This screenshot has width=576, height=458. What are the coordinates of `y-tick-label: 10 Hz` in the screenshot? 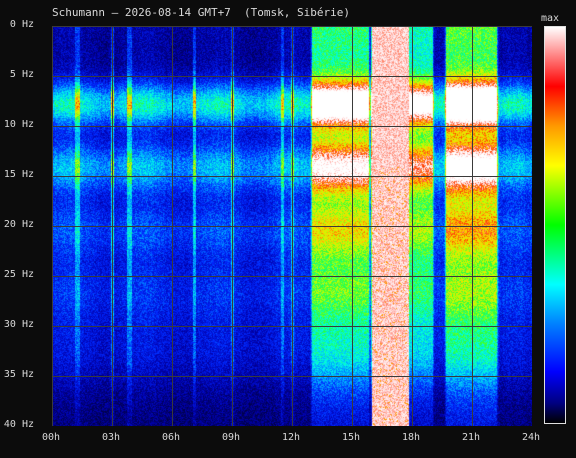 It's located at (18, 124).